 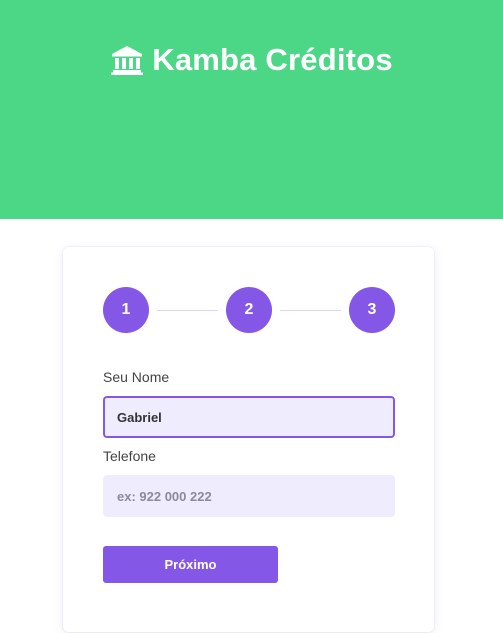 I want to click on step-1: 1, so click(x=126, y=310).